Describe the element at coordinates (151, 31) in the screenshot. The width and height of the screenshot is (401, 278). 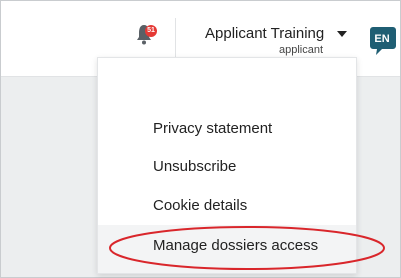
I see `notification-badge: 51` at that location.